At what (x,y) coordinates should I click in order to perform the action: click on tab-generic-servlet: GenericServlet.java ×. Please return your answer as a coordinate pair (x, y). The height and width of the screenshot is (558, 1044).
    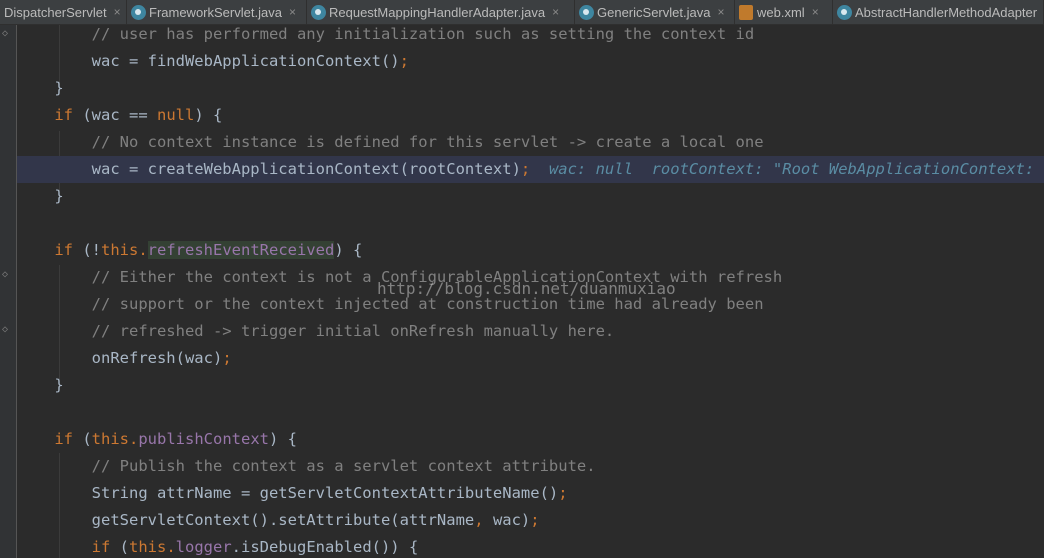
    Looking at the image, I should click on (655, 12).